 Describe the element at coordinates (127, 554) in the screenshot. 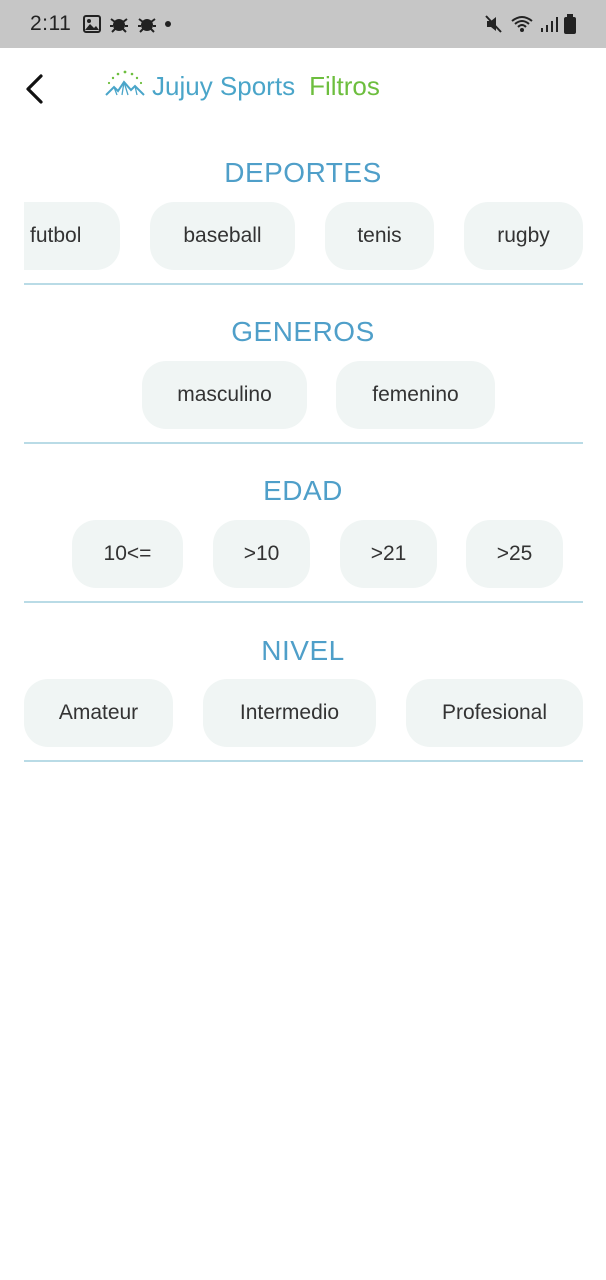

I see `chip-age-10-or-less: 10<=` at that location.